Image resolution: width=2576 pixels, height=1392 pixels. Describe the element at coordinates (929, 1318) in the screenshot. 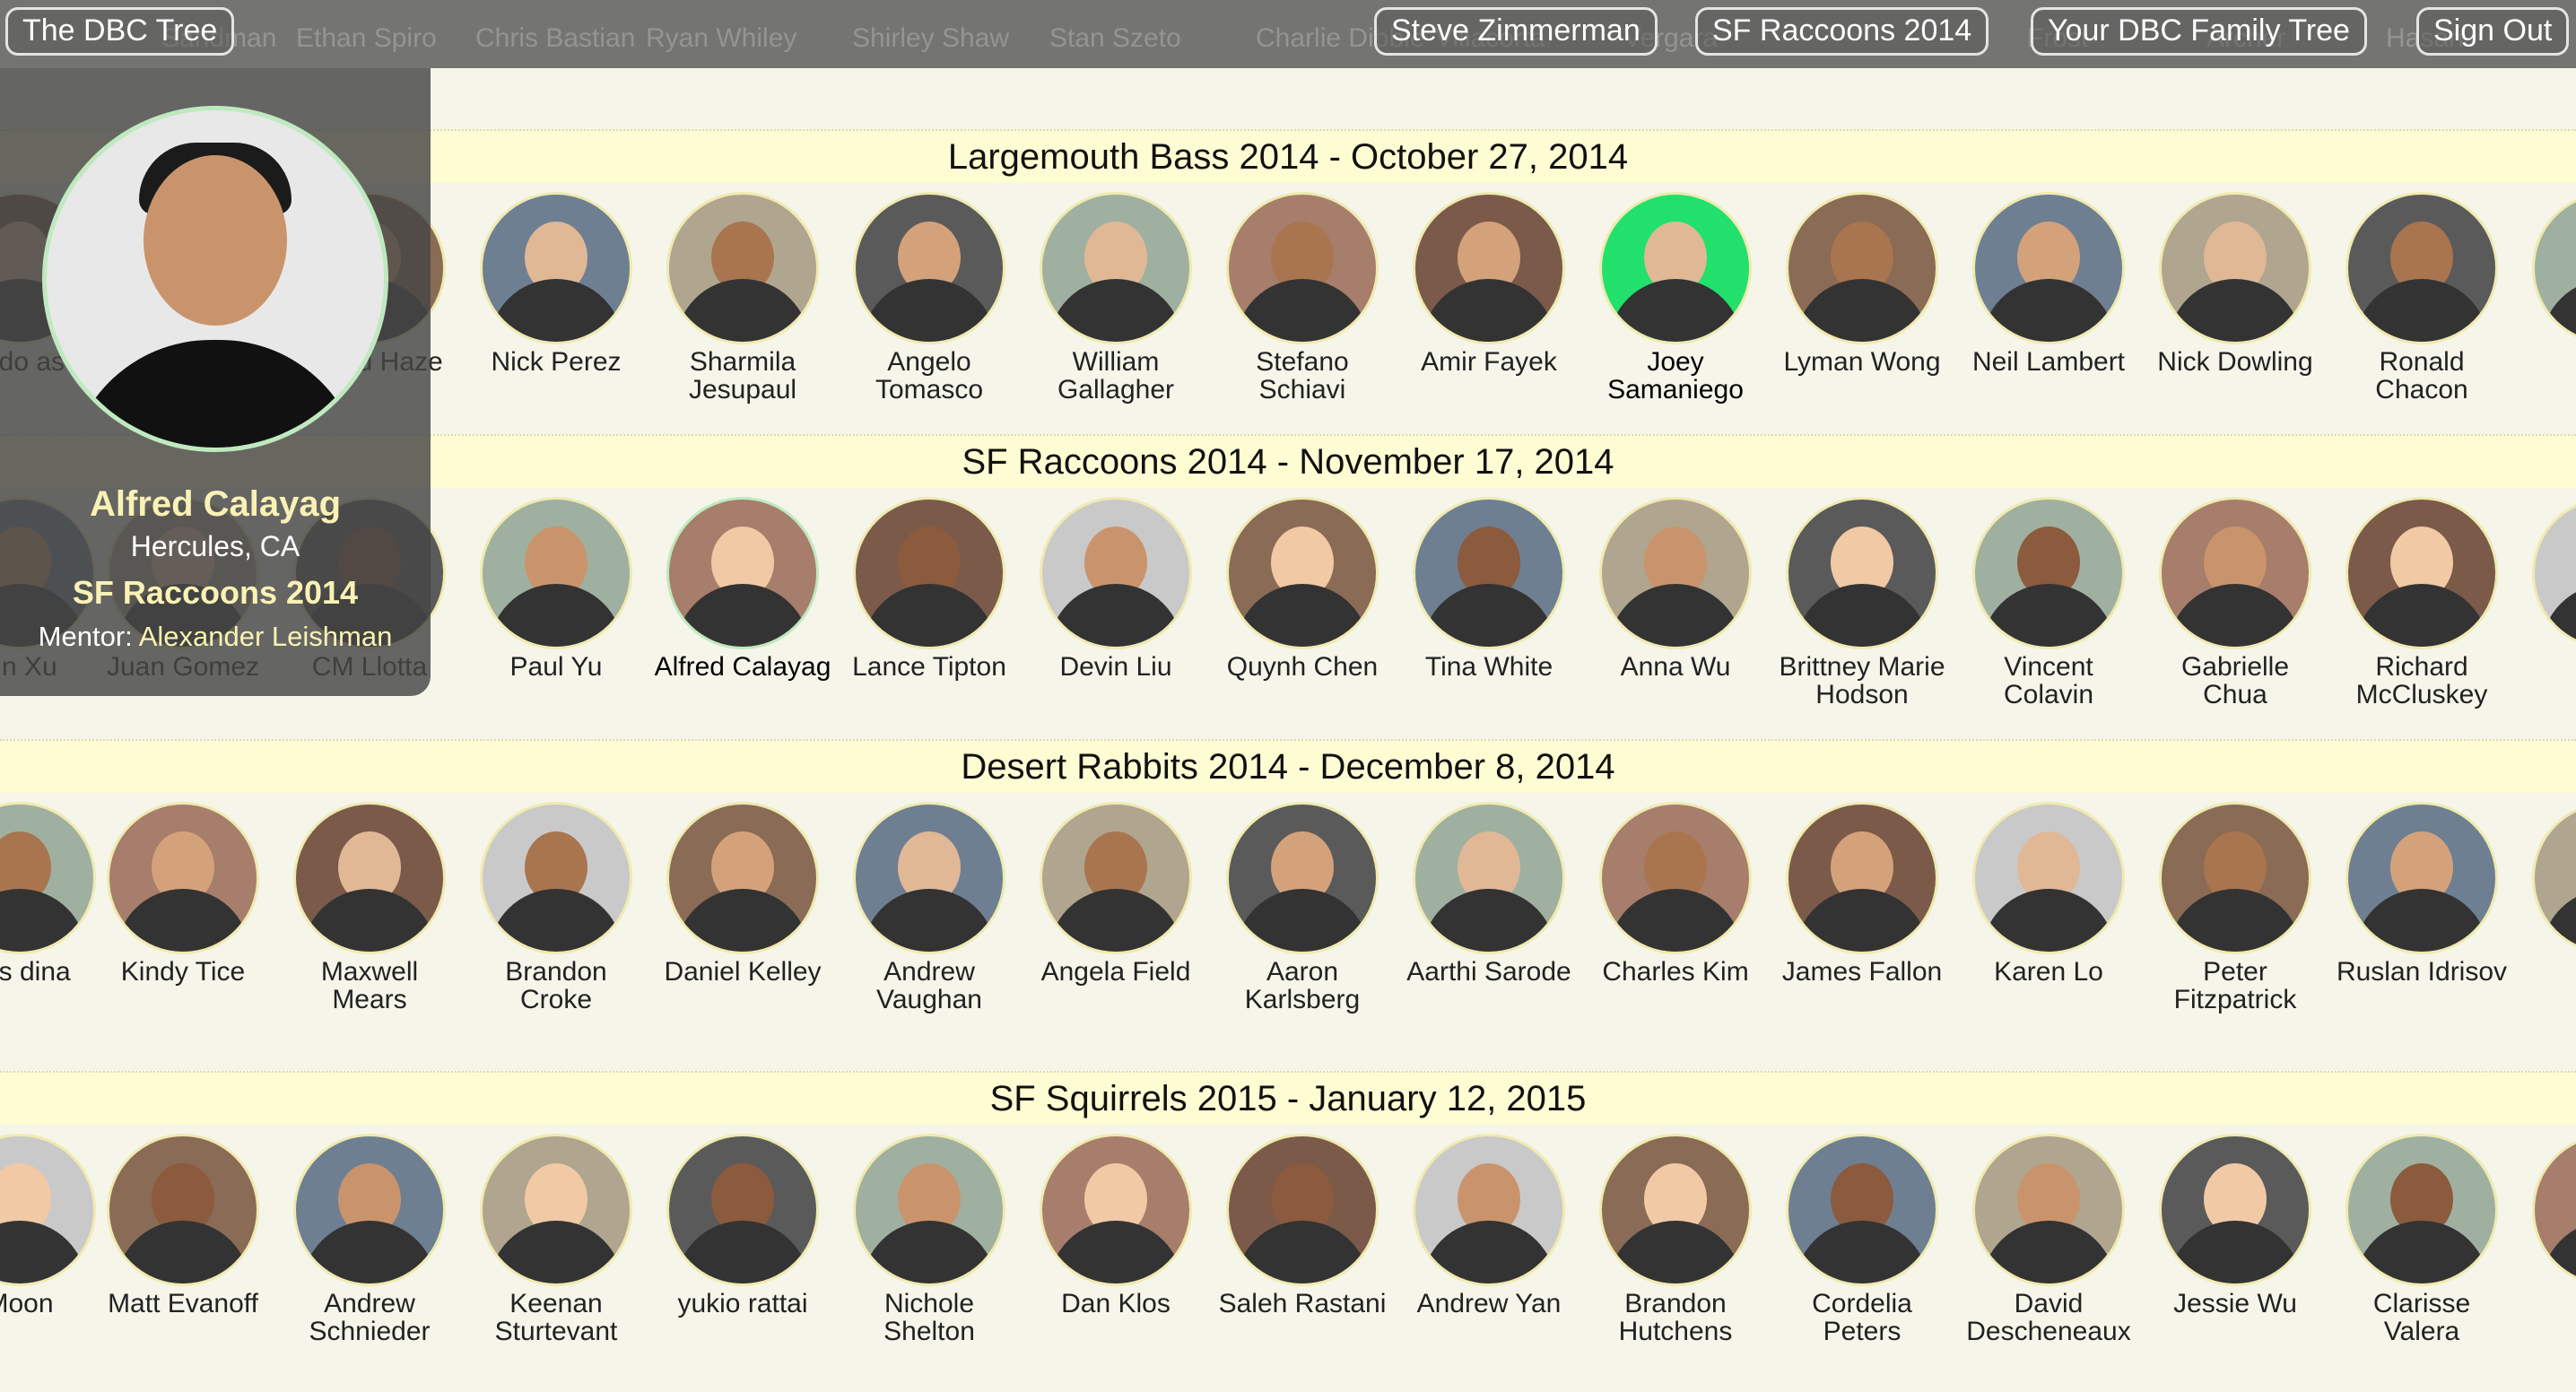

I see `member-name: Nichole Shelton` at that location.